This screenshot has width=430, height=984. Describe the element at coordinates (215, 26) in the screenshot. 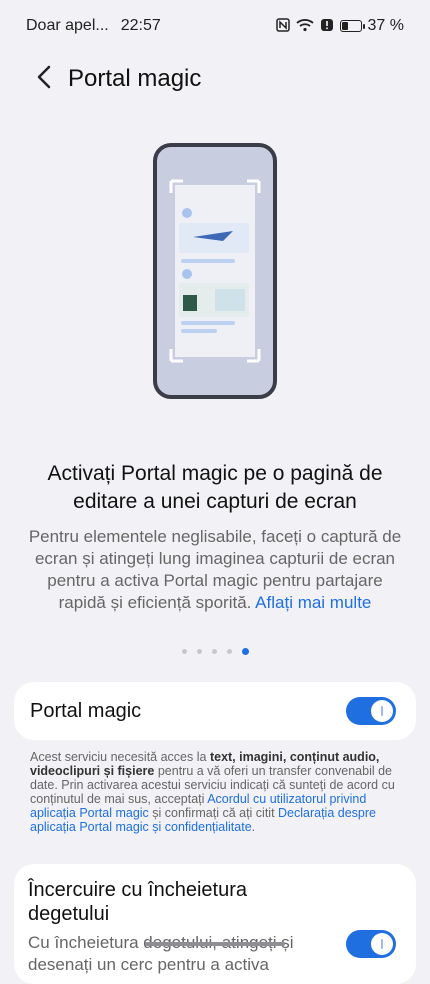

I see `status-bar: Doar apel... 22:57 37 %` at that location.